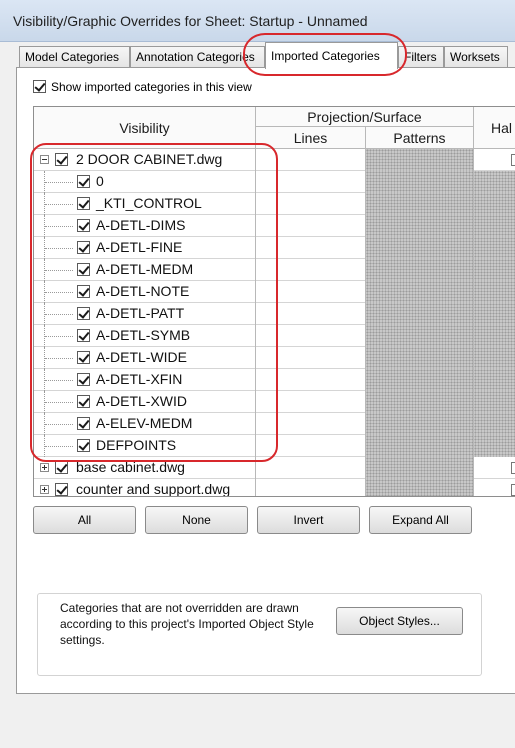  I want to click on header-patterns: Patterns, so click(420, 138).